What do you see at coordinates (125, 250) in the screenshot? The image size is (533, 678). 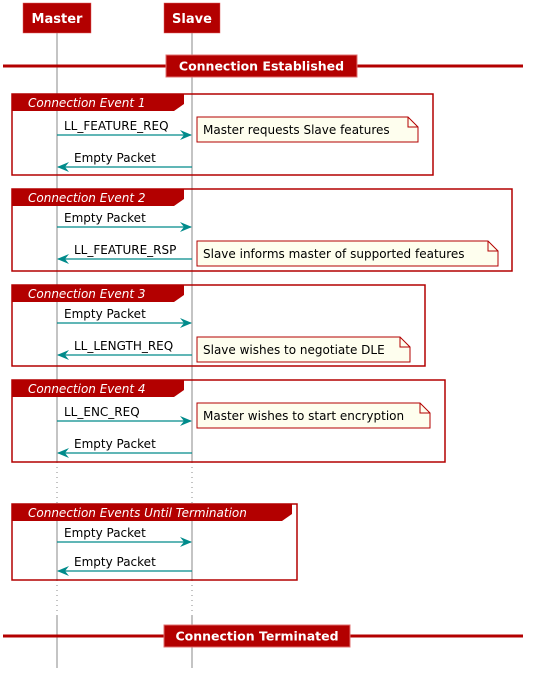 I see `message-label: LL_FEATURE_RSP` at bounding box center [125, 250].